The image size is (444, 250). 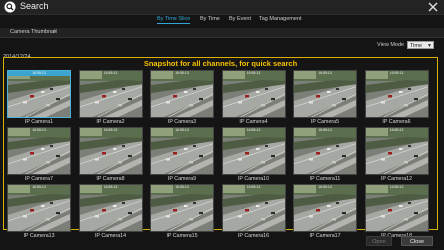 I want to click on close-icon, so click(x=433, y=7).